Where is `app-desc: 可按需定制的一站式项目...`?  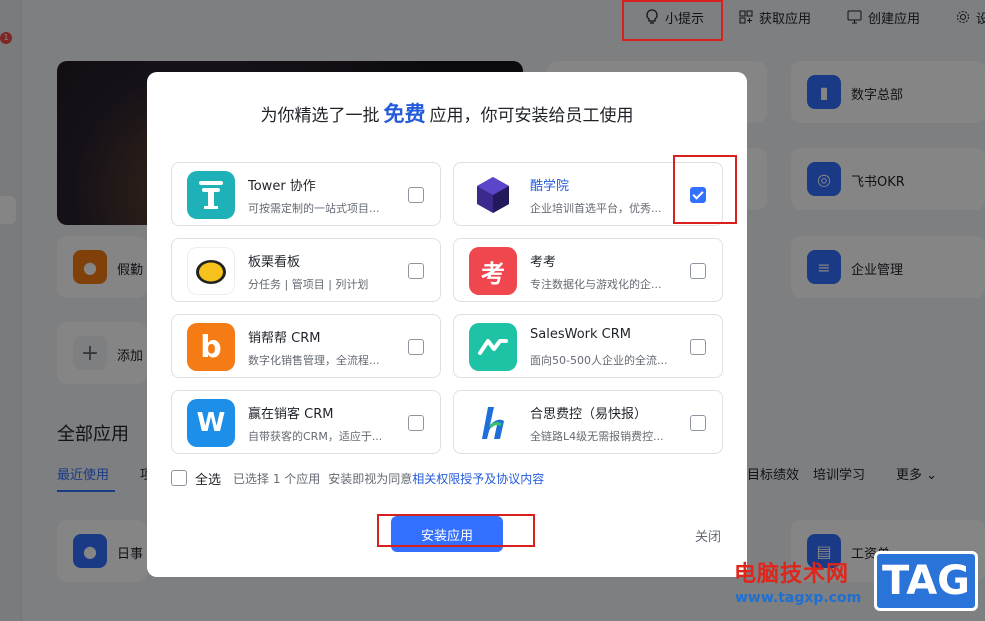
app-desc: 可按需定制的一站式项目... is located at coordinates (314, 208).